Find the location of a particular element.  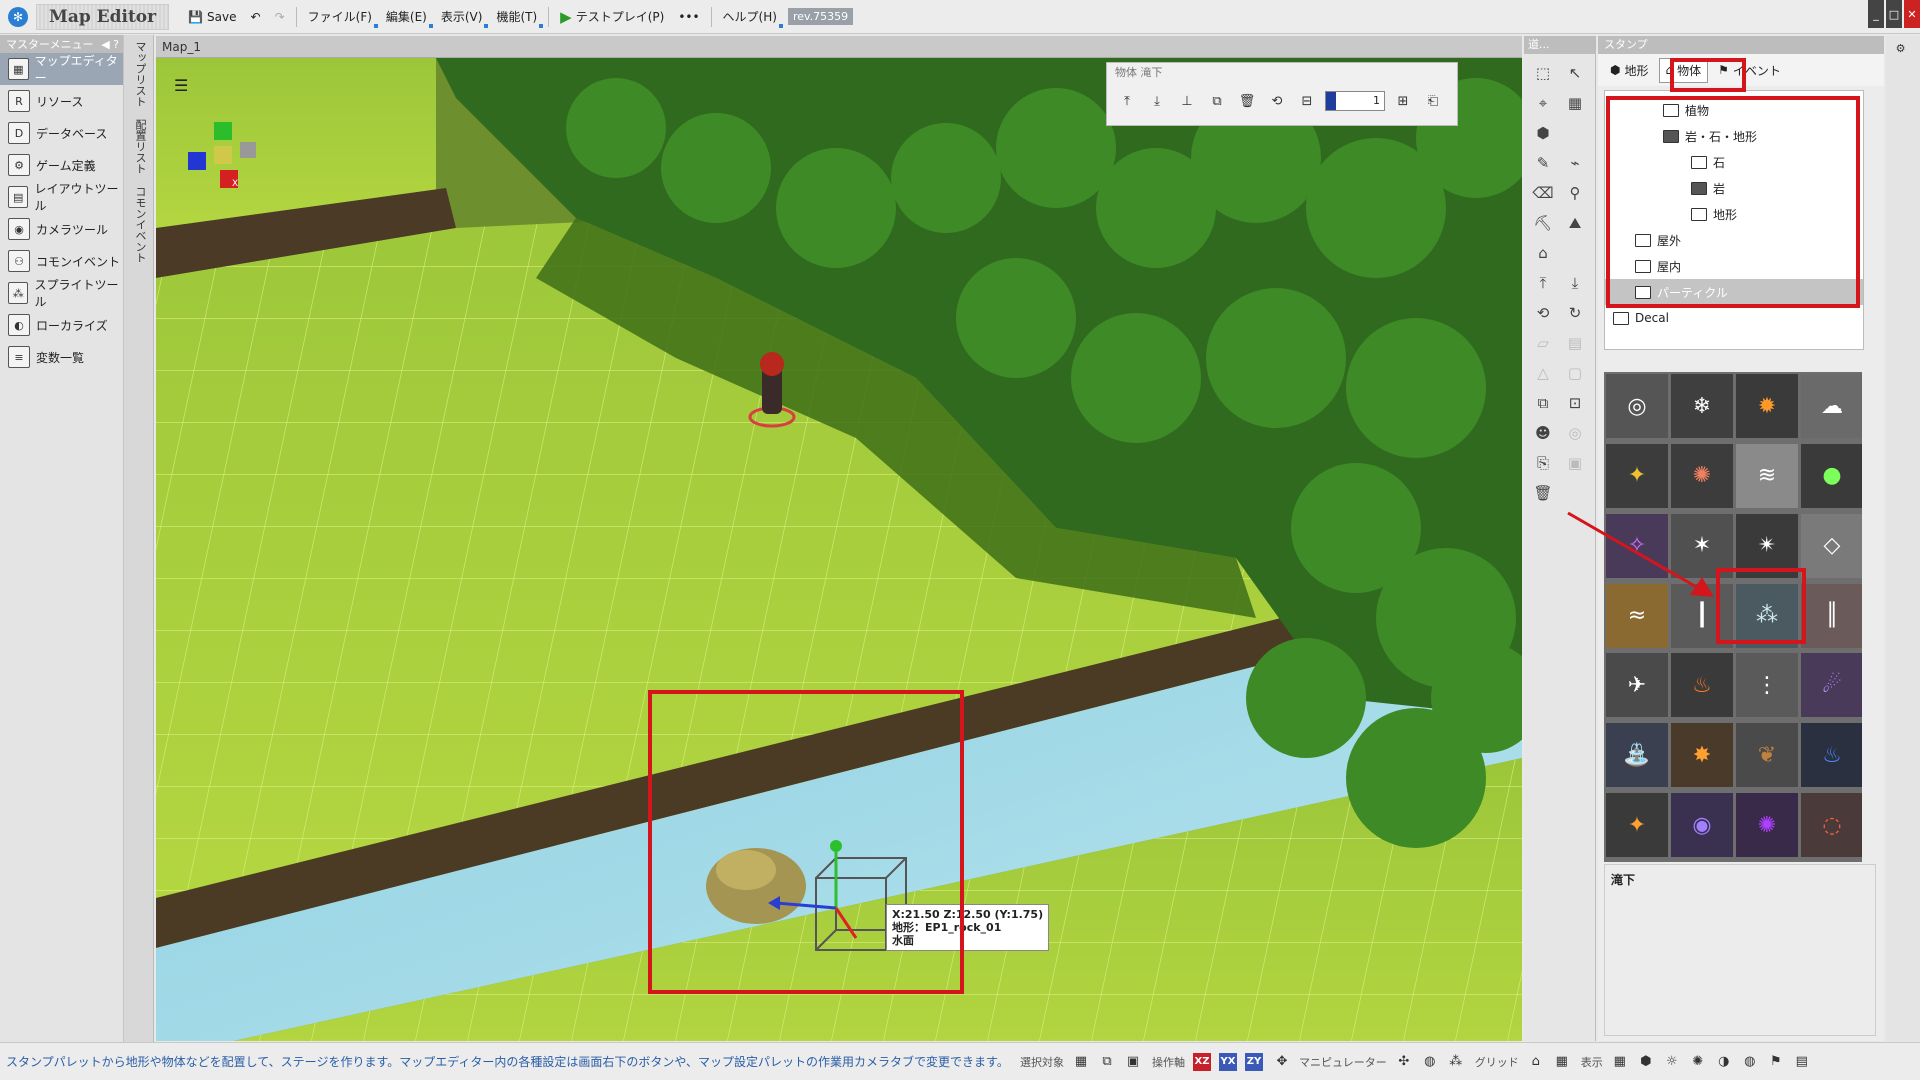

particle-firework-thumb: ✺ is located at coordinates (1702, 475).